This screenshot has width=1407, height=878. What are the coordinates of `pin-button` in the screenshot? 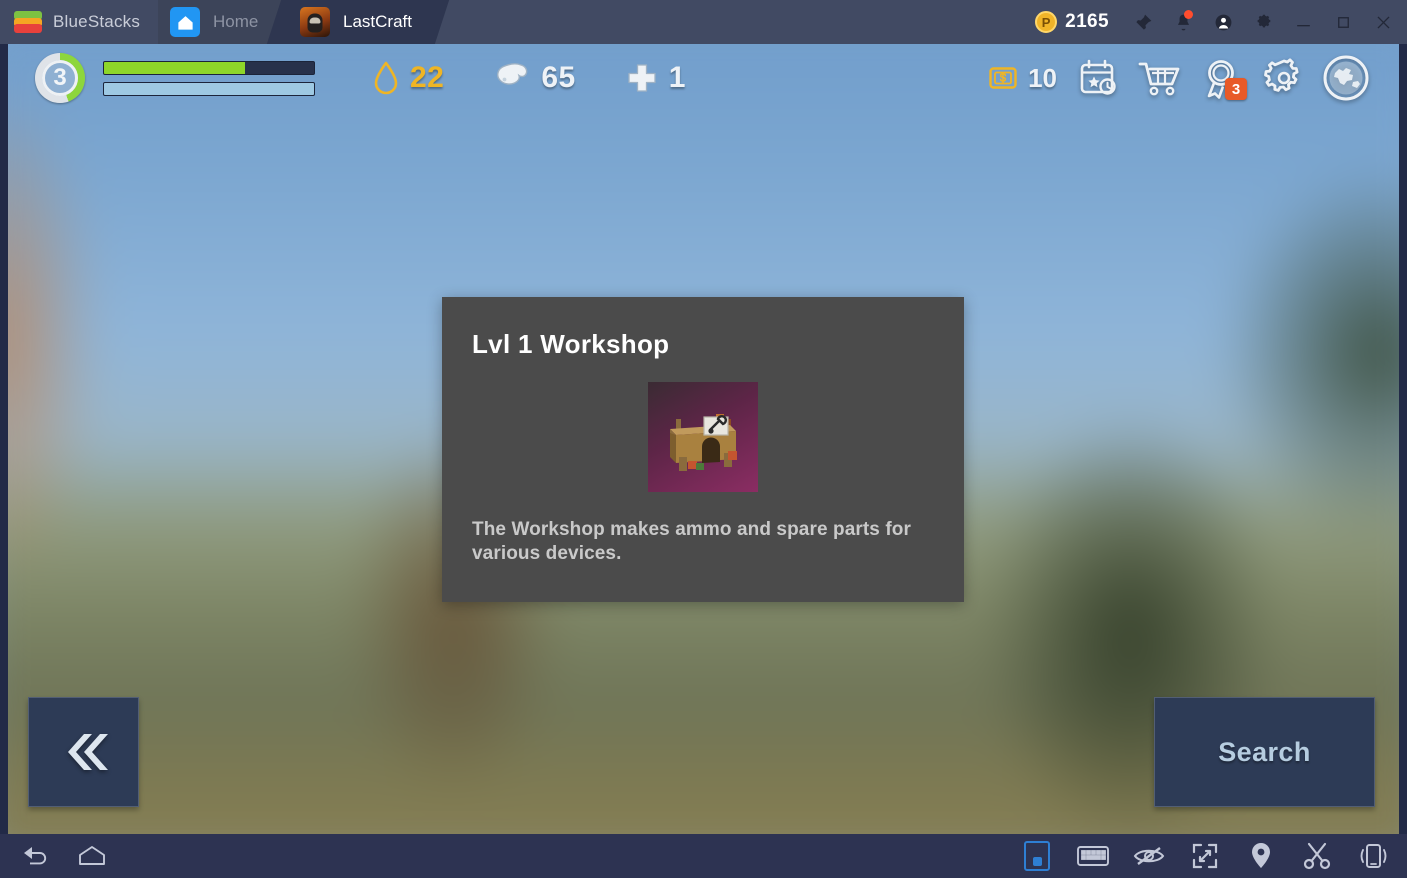 It's located at (1143, 22).